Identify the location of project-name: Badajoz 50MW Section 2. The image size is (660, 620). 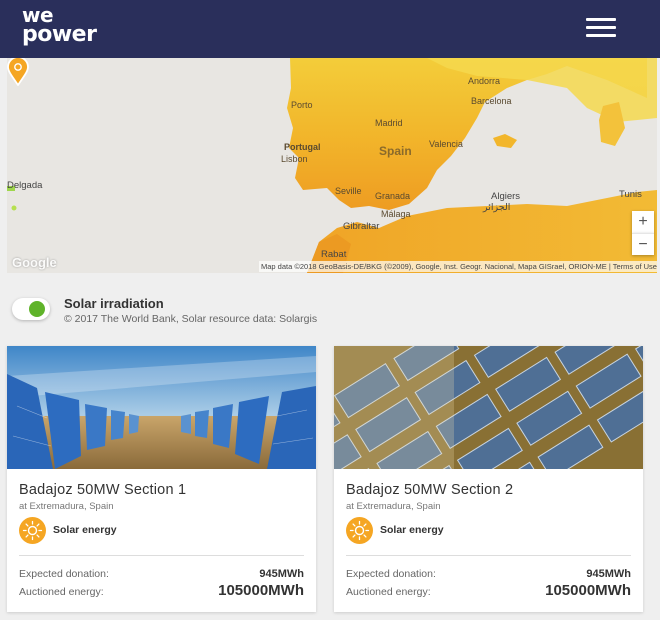
(429, 490).